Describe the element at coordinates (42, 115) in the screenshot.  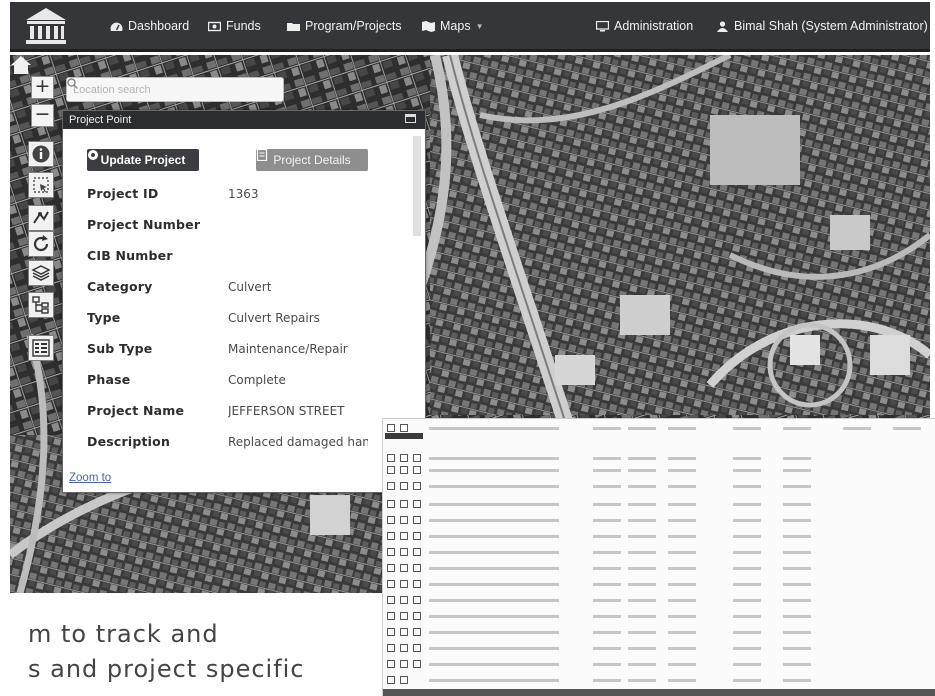
I see `zoom-out-button: −` at that location.